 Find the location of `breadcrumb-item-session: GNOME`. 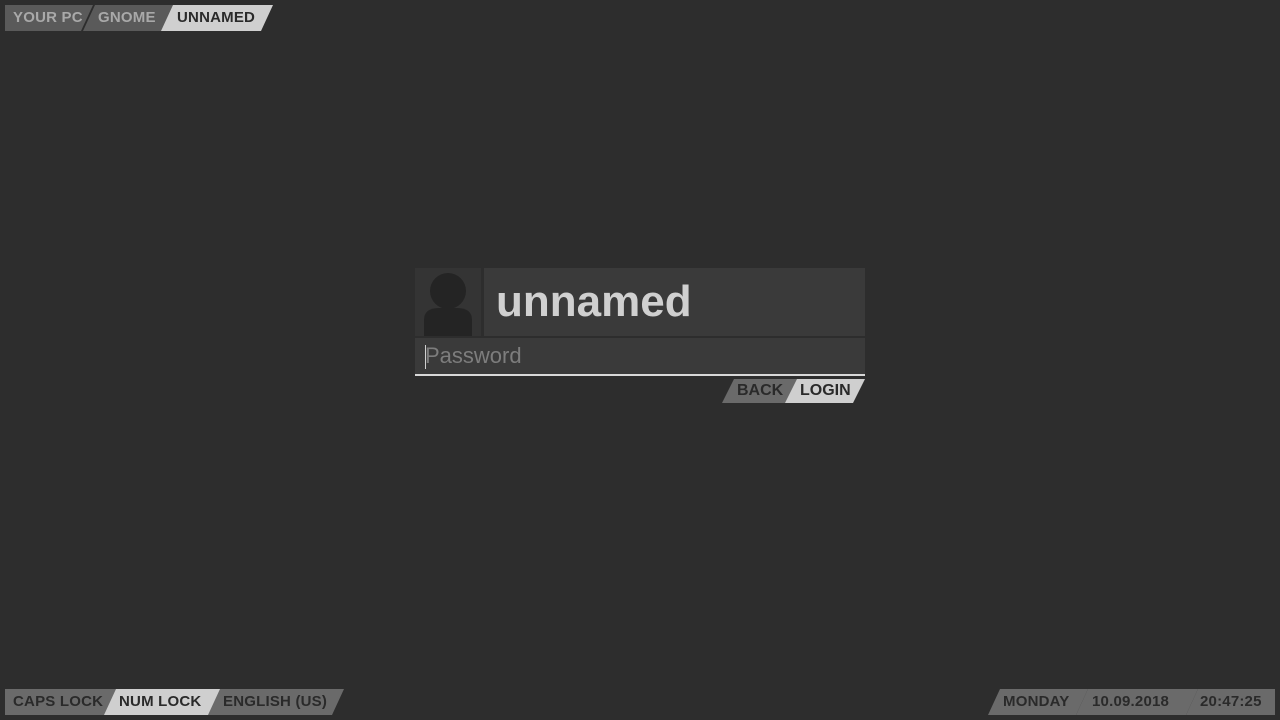

breadcrumb-item-session: GNOME is located at coordinates (129, 18).